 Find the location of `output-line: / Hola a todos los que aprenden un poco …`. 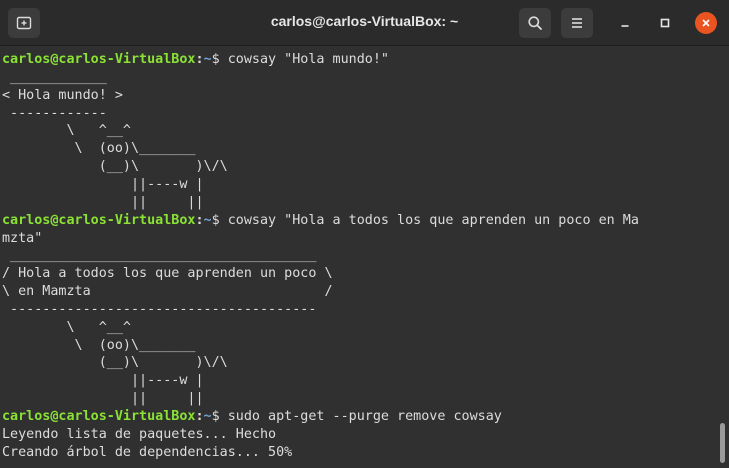

output-line: / Hola a todos los que aprenden un poco … is located at coordinates (167, 274).